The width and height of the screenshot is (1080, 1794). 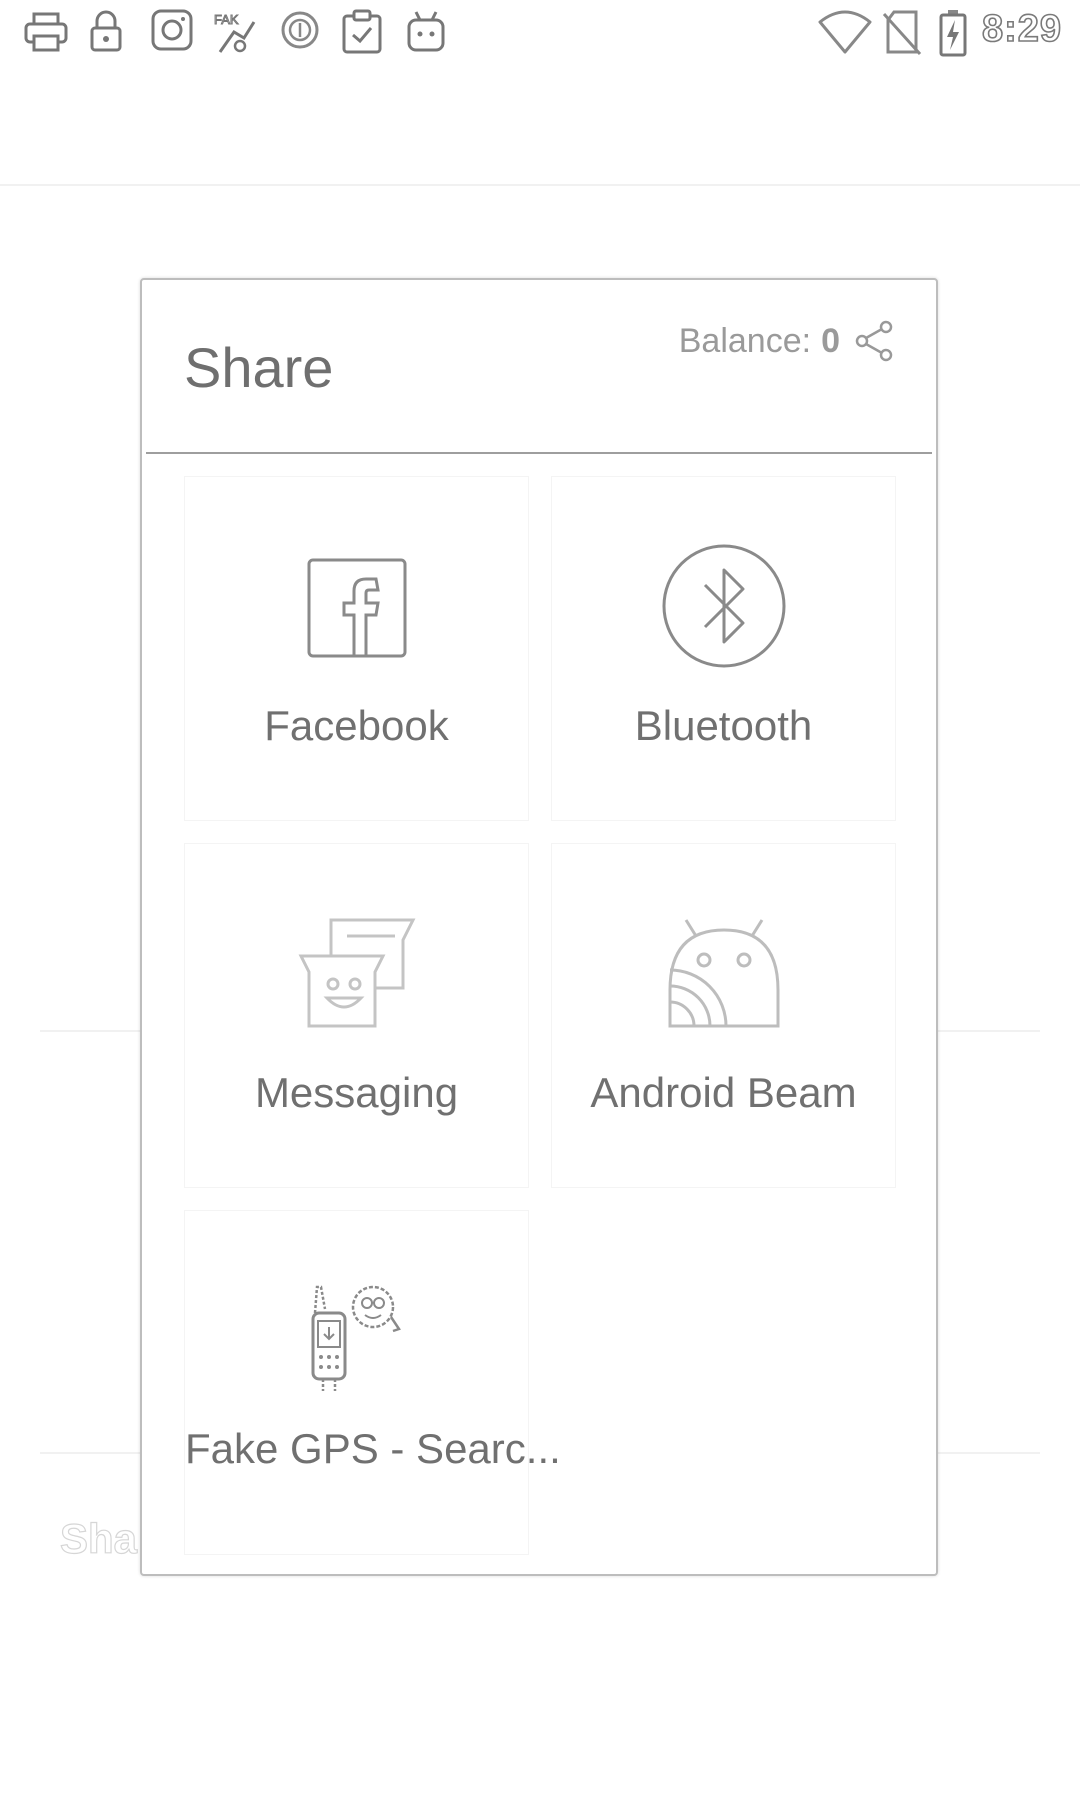 I want to click on svg-text: FAK, so click(x=226, y=19).